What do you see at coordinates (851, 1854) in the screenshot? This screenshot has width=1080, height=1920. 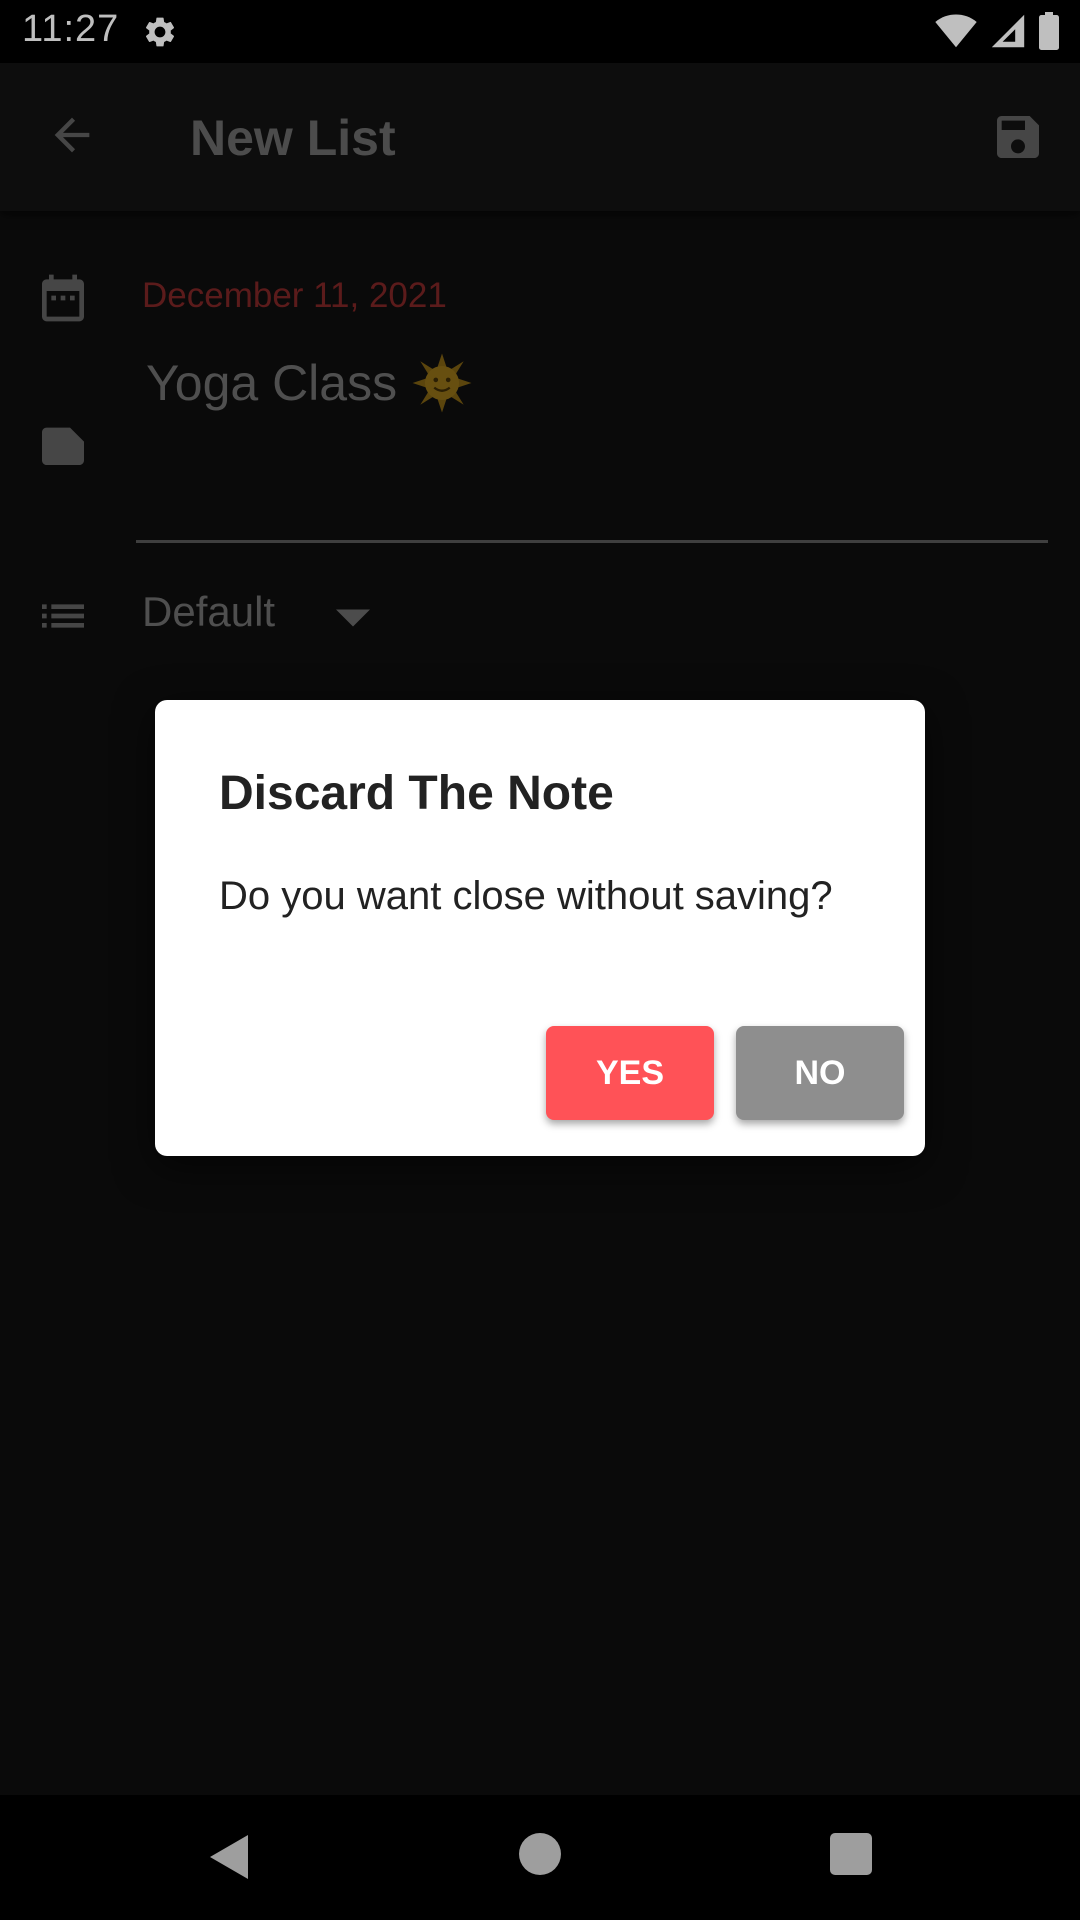 I see `nav-recents-icon` at bounding box center [851, 1854].